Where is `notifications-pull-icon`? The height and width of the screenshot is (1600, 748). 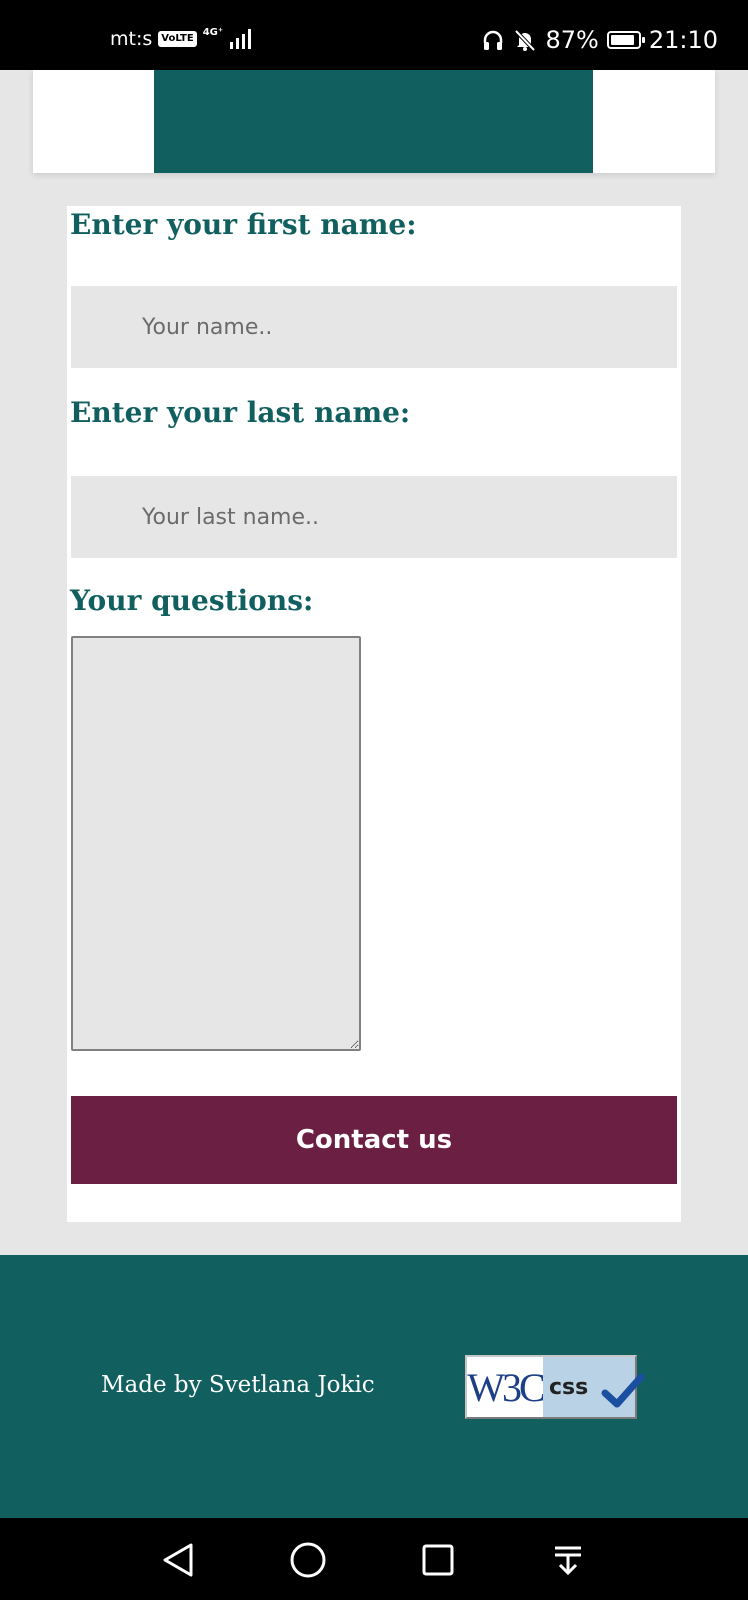 notifications-pull-icon is located at coordinates (568, 1561).